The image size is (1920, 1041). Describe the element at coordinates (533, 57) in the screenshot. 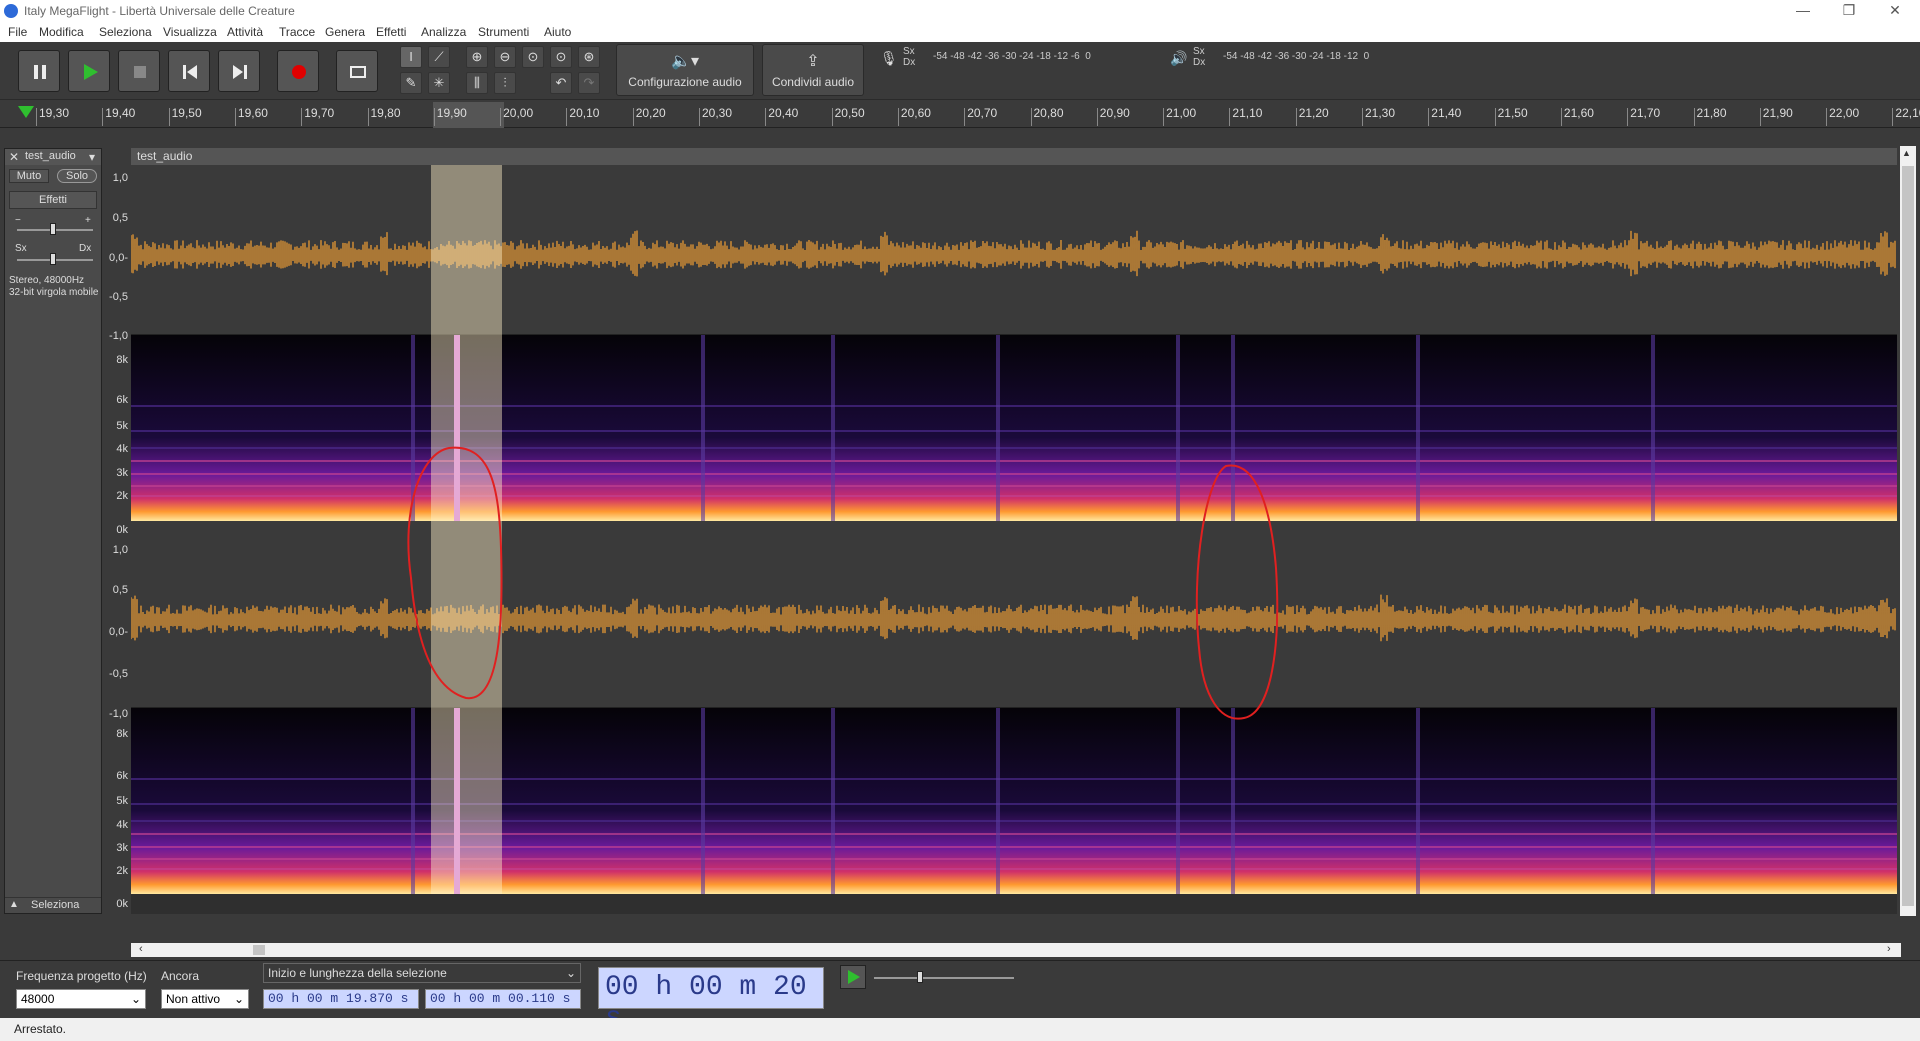

I see `fit-selection-icon: ⊙` at that location.